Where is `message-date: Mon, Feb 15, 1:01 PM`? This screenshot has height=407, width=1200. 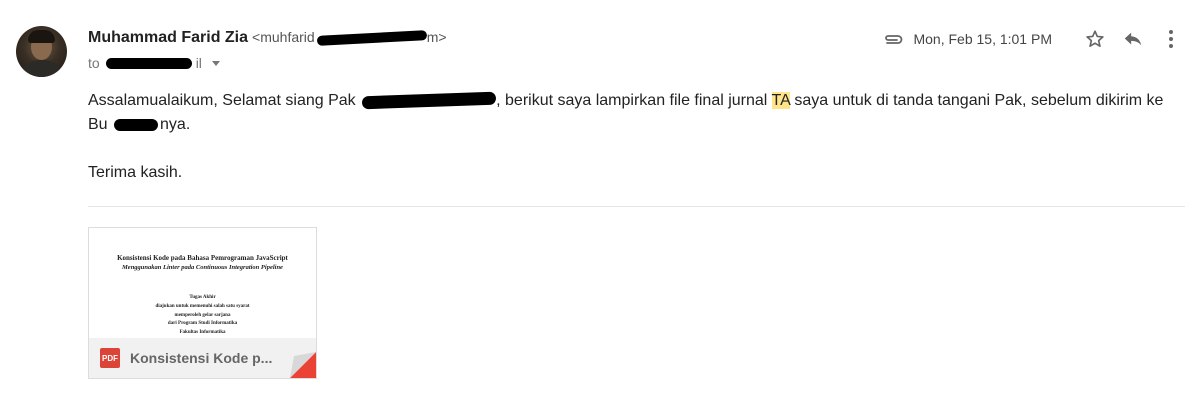
message-date: Mon, Feb 15, 1:01 PM is located at coordinates (982, 39).